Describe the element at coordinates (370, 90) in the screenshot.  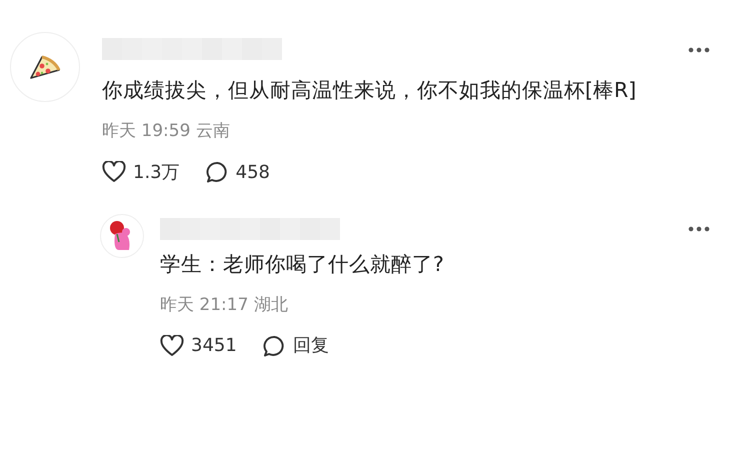
I see `comment-text: 你成绩拔尖，但从耐高温性来说，你不如我的保温杯[棒R]` at that location.